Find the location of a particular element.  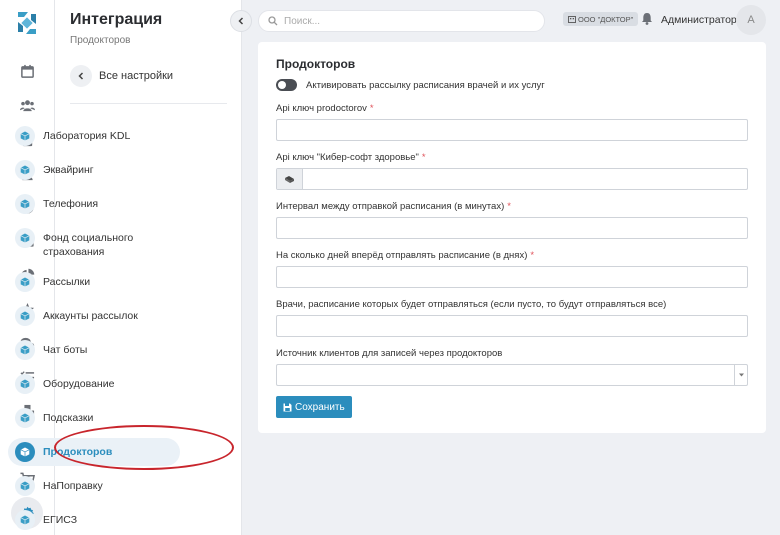

nav-item-label: Рассылки is located at coordinates (67, 282).